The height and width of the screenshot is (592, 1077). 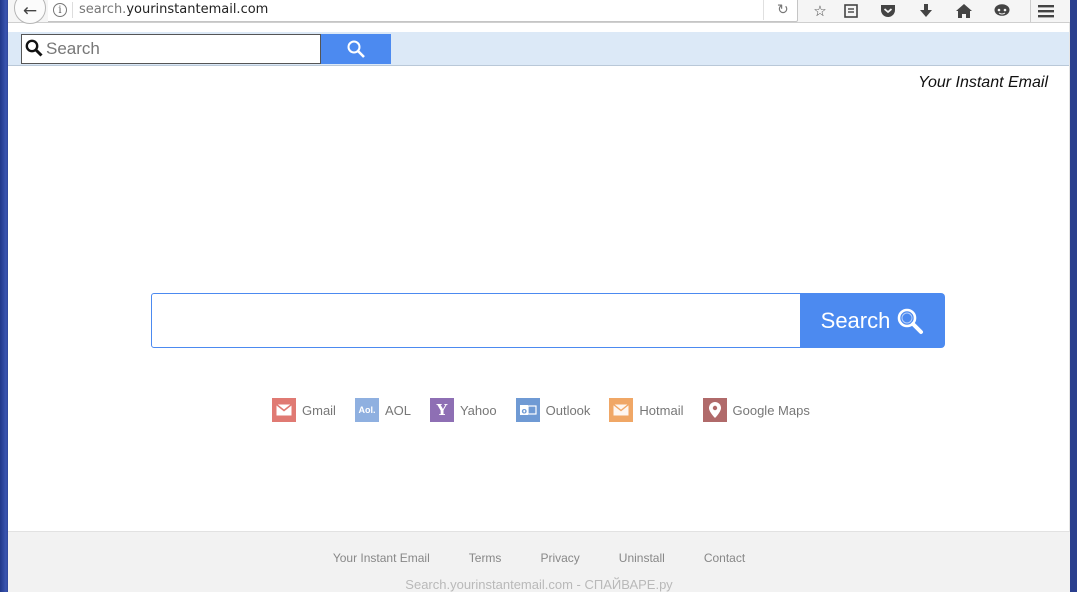 I want to click on bookmark-star-icon: ☆, so click(x=820, y=11).